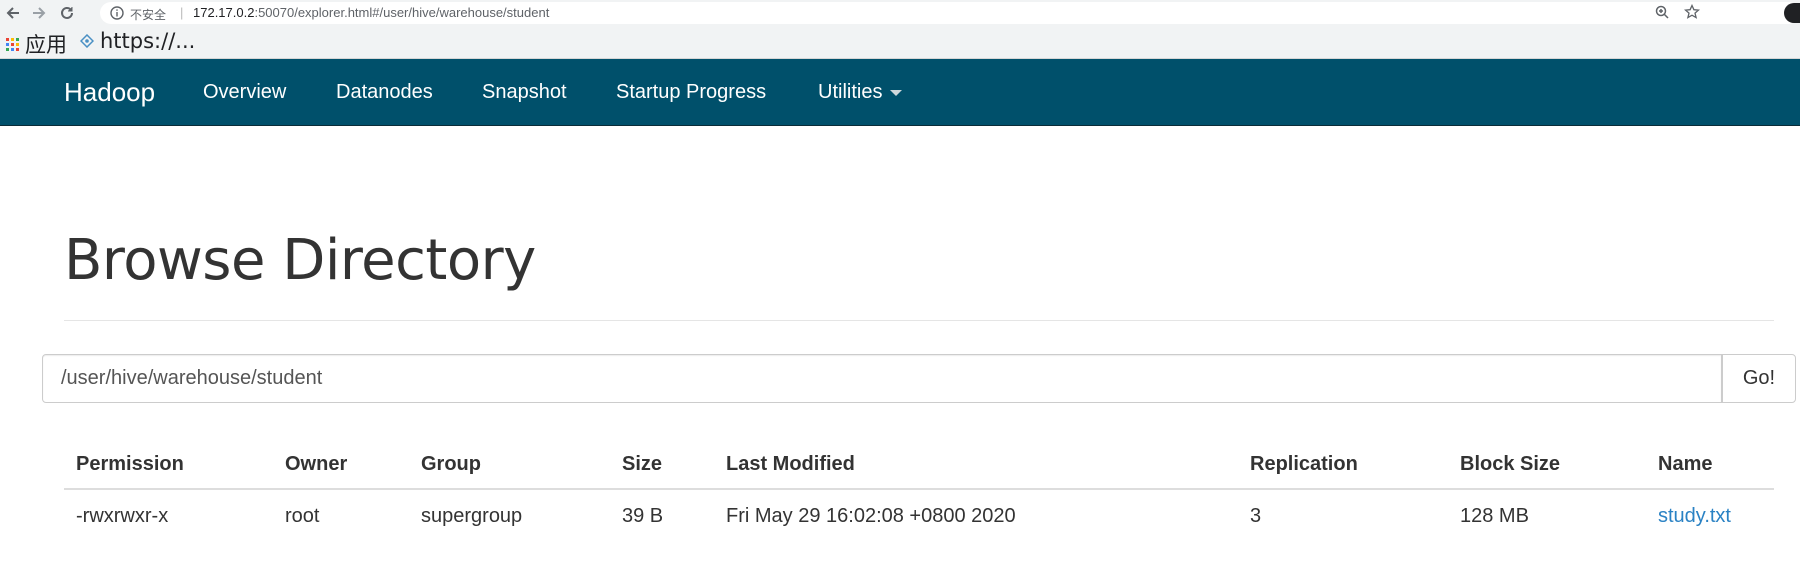  I want to click on security-label: 不安全, so click(148, 15).